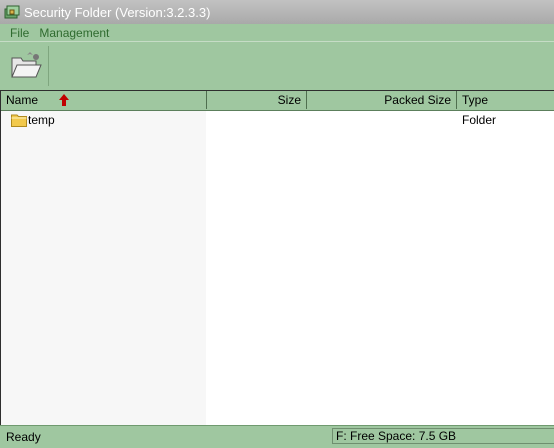 The image size is (554, 448). I want to click on menu-management: Management, so click(74, 33).